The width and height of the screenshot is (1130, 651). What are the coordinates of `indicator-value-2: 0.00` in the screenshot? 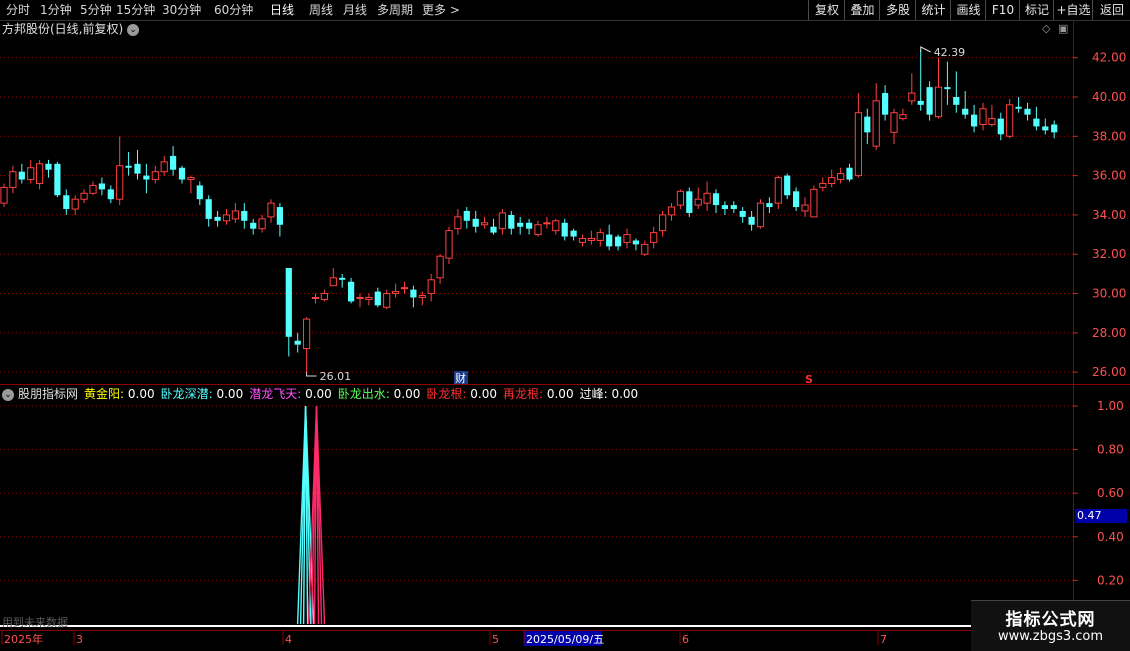 It's located at (318, 394).